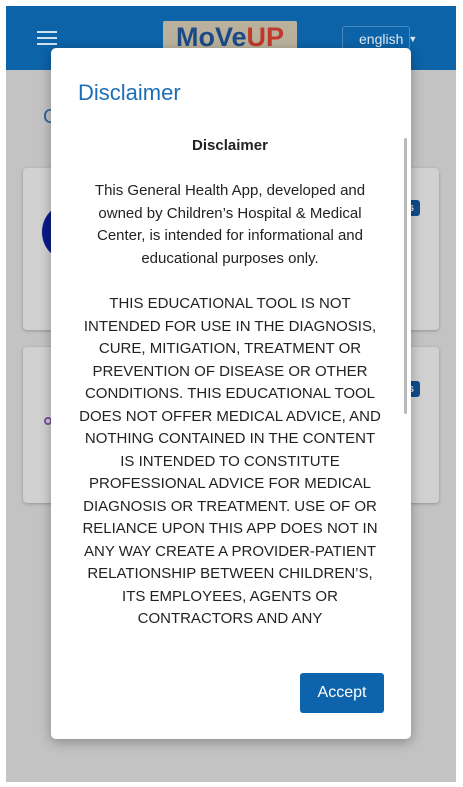 The image size is (463, 787). I want to click on accept-button: Accept, so click(342, 693).